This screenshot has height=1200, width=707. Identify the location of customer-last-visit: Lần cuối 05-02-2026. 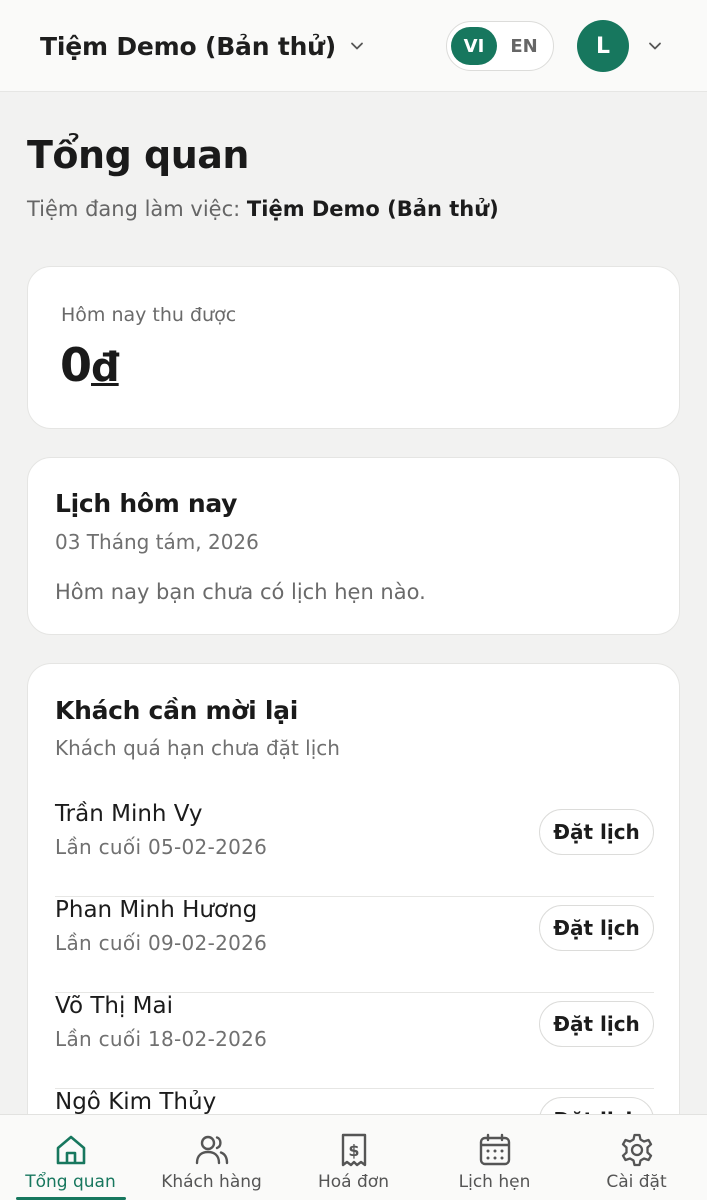
(161, 847).